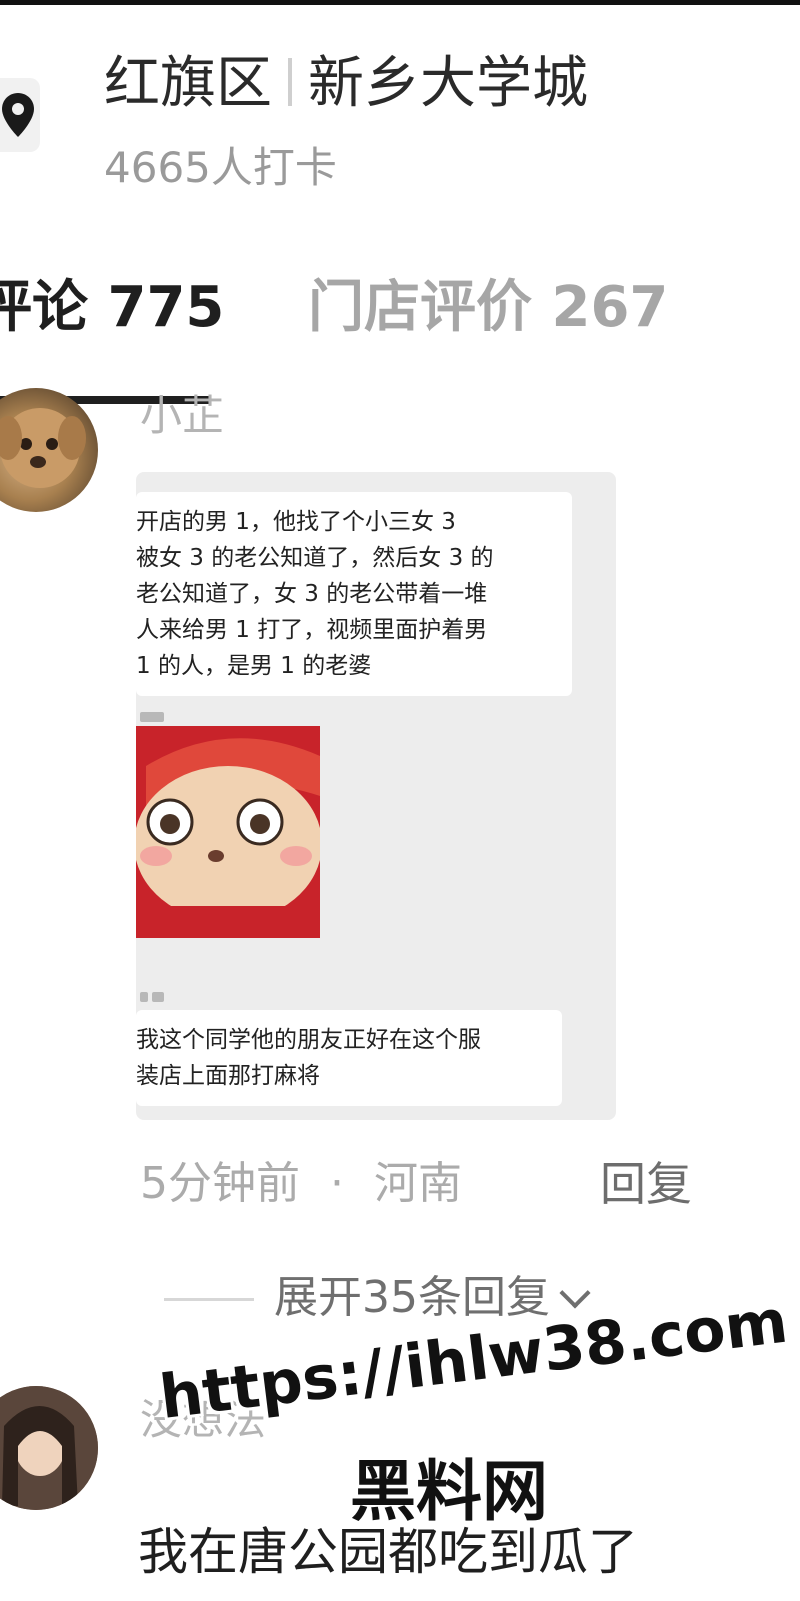 This screenshot has width=800, height=1601. I want to click on location-district: 红旗区, so click(188, 83).